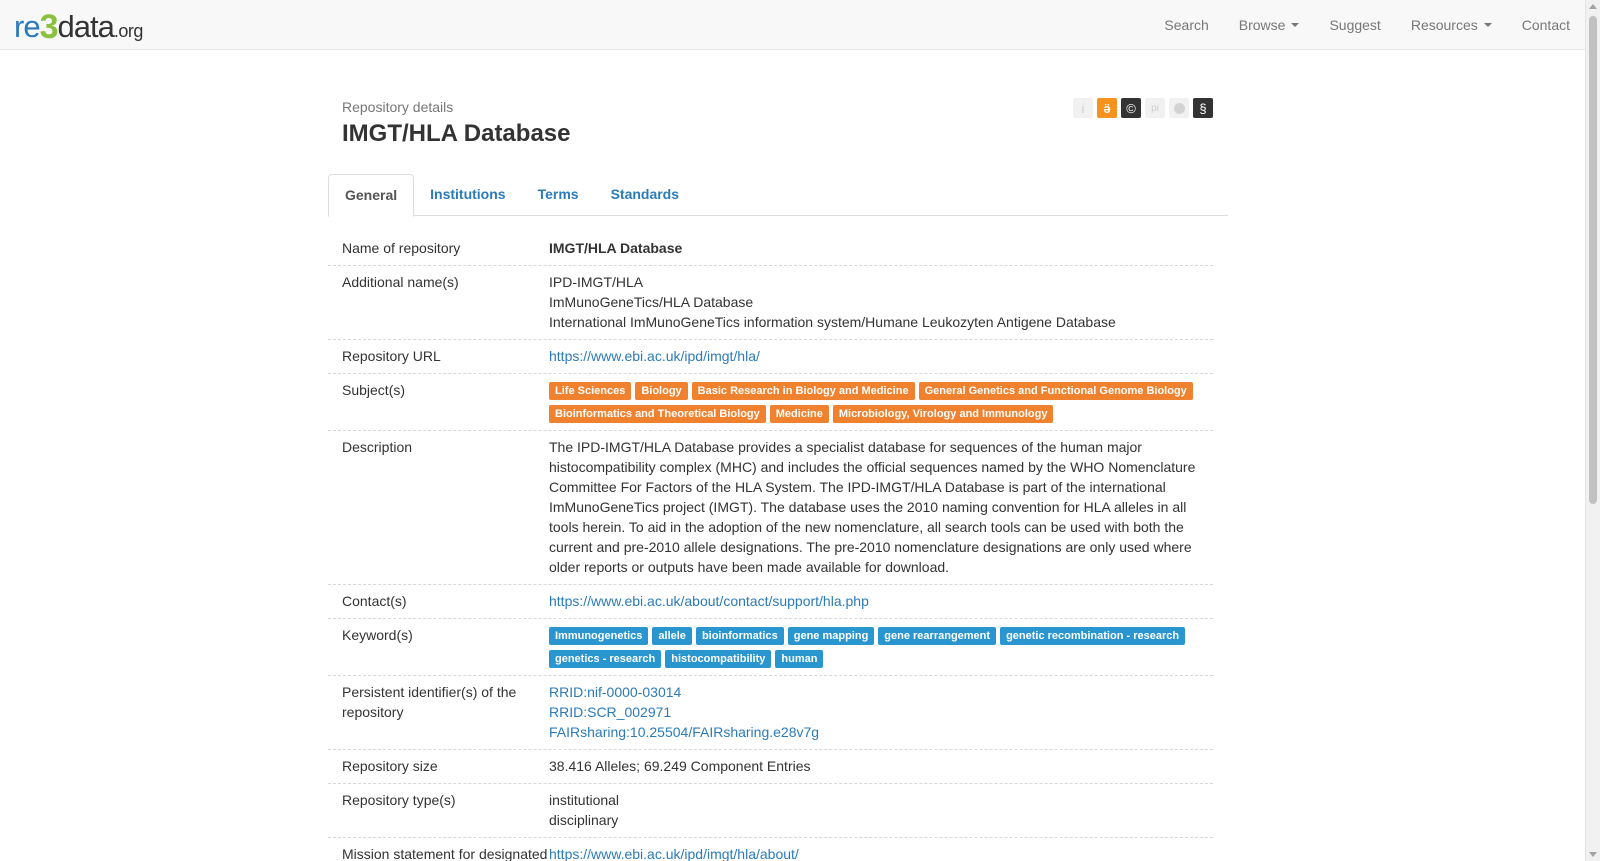 The width and height of the screenshot is (1600, 861). I want to click on additional-name: IPD-IMGT/HLA, so click(596, 282).